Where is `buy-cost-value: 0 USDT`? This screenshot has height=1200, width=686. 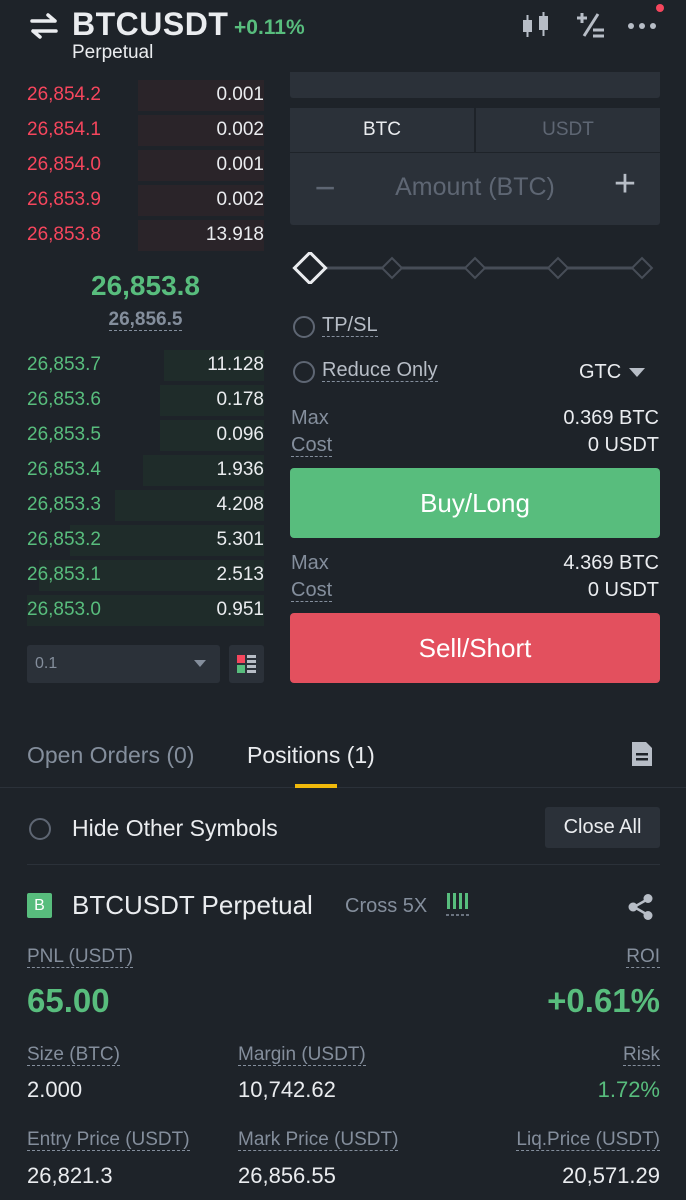
buy-cost-value: 0 USDT is located at coordinates (623, 445).